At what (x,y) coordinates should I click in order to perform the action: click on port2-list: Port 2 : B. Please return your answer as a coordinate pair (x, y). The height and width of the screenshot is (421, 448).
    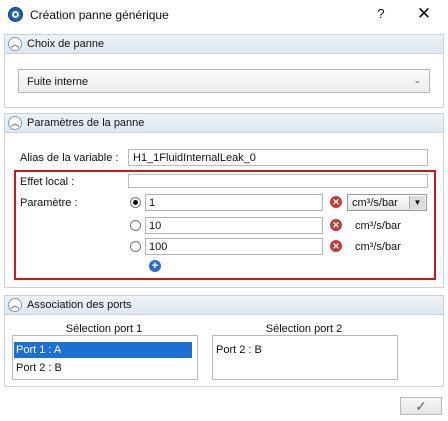
    Looking at the image, I should click on (305, 357).